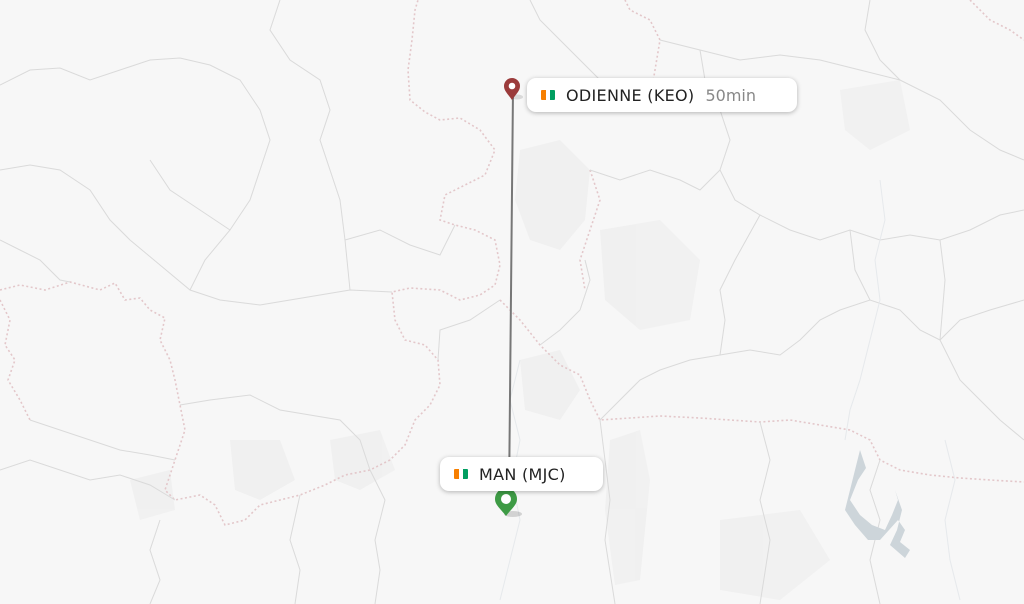 This screenshot has width=1024, height=604. I want to click on origin-map-pin-icon, so click(508, 502).